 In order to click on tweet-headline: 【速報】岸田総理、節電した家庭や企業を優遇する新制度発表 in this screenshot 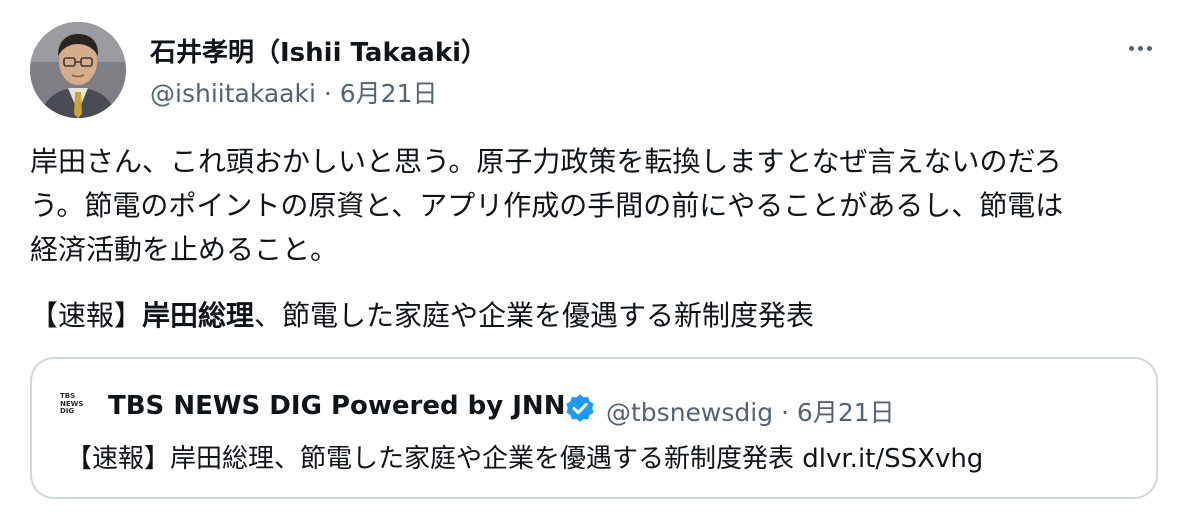, I will do `click(422, 316)`.